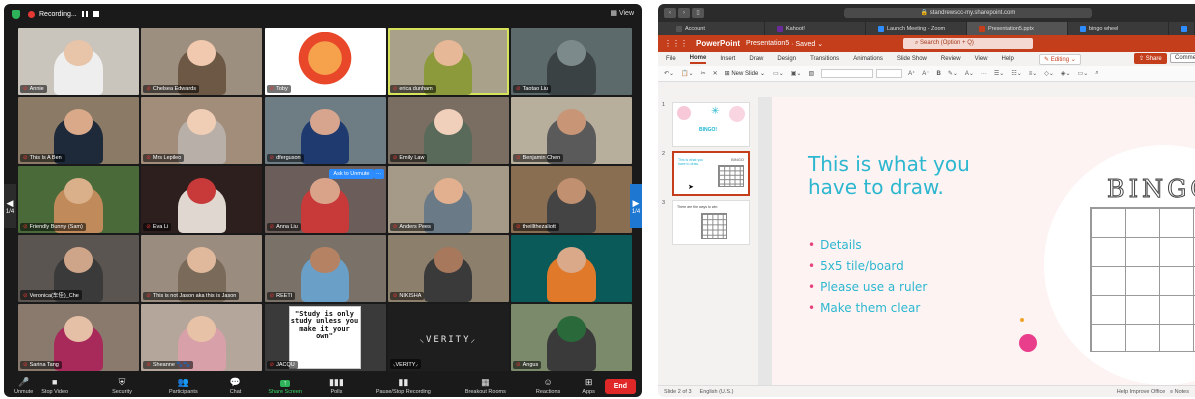 Image resolution: width=1195 pixels, height=399 pixels. I want to click on unmute-button: 🎤 Unmute, so click(23, 387).